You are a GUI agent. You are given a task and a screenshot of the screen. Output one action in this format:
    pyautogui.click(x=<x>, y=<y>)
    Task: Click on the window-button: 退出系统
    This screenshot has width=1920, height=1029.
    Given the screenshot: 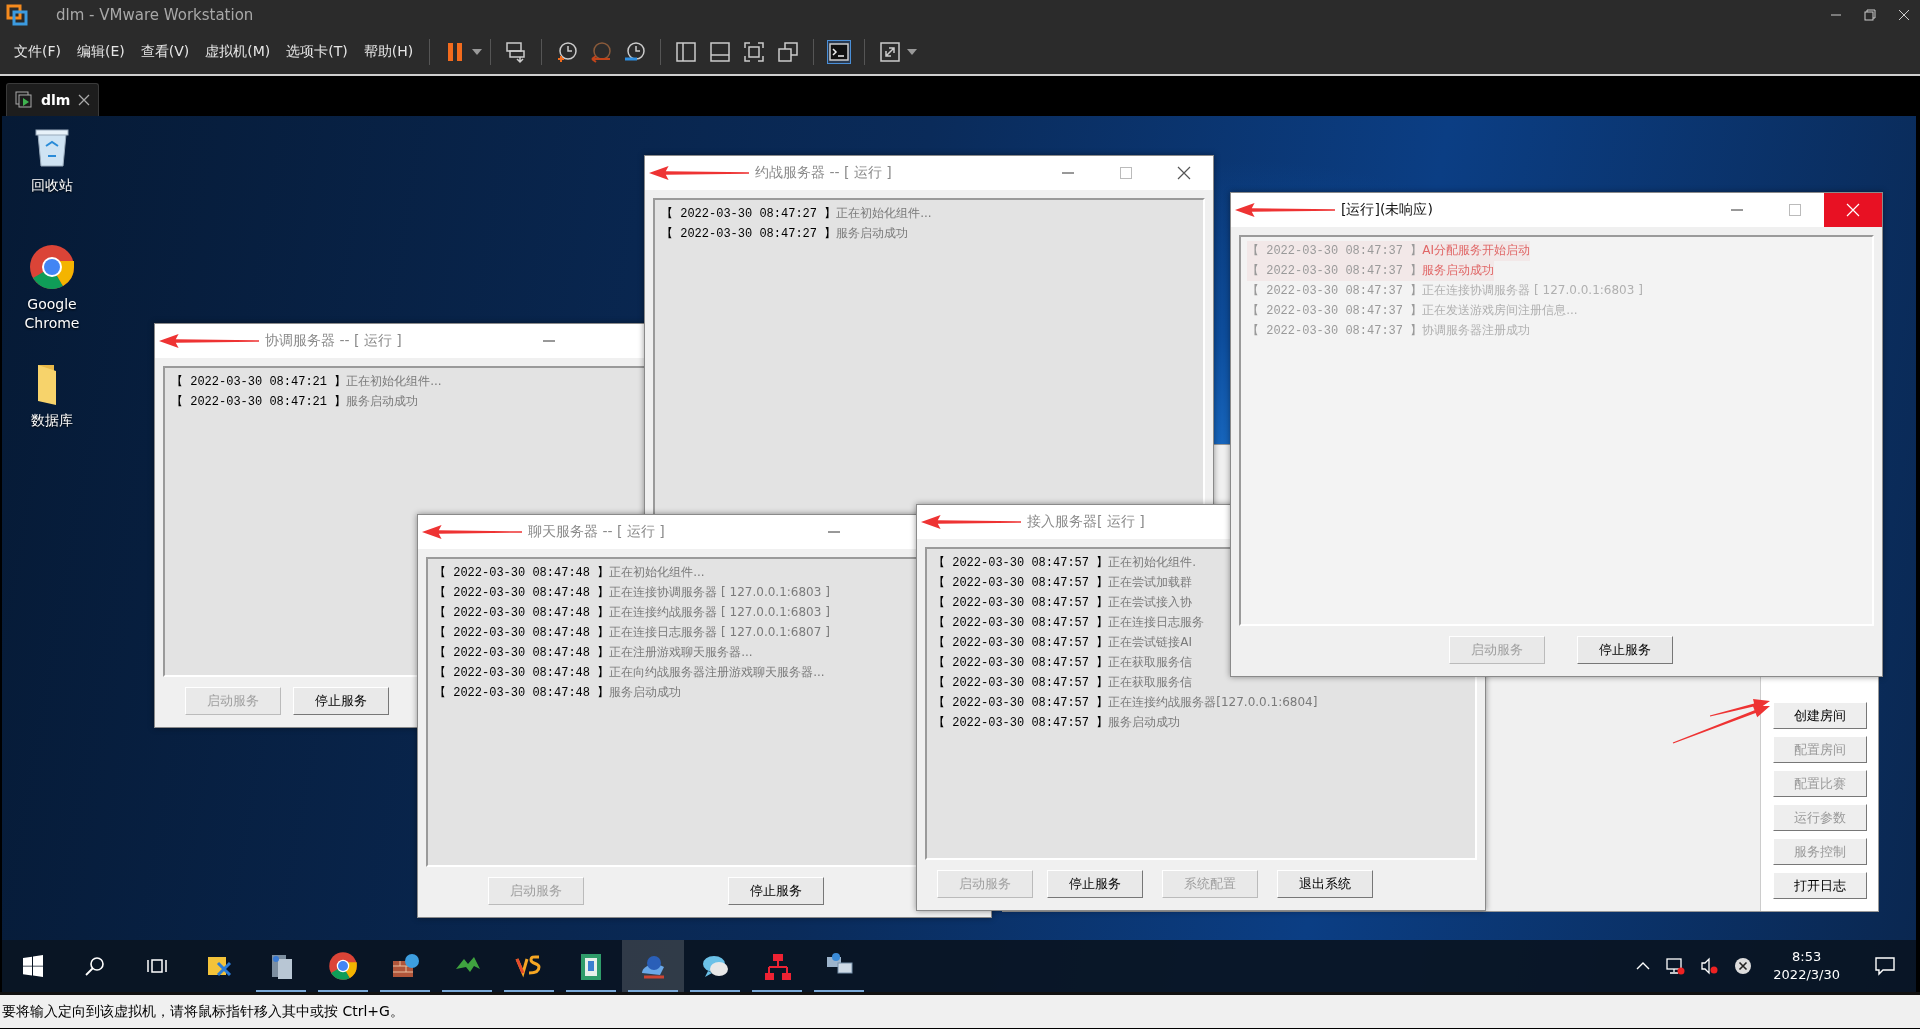 What is the action you would take?
    pyautogui.click(x=1325, y=884)
    